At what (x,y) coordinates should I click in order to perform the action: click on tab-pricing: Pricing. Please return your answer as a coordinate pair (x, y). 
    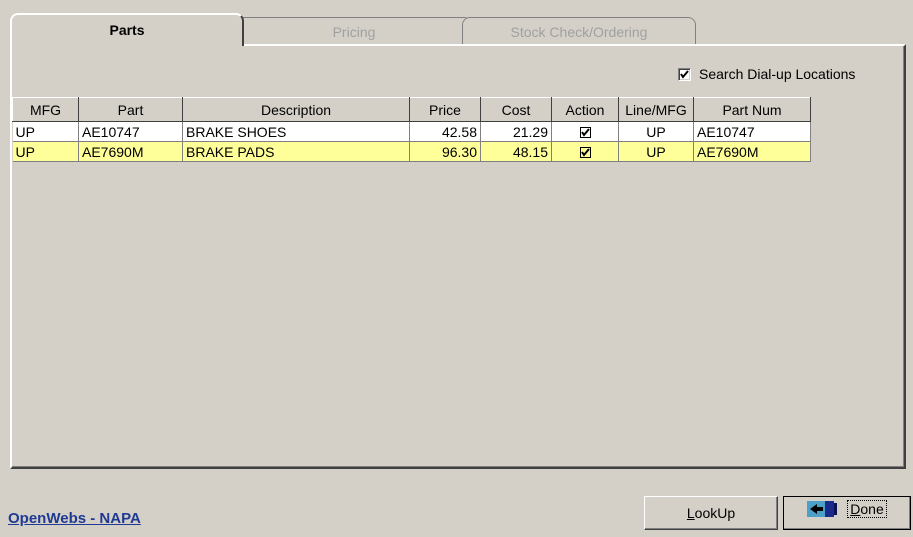
    Looking at the image, I should click on (354, 31).